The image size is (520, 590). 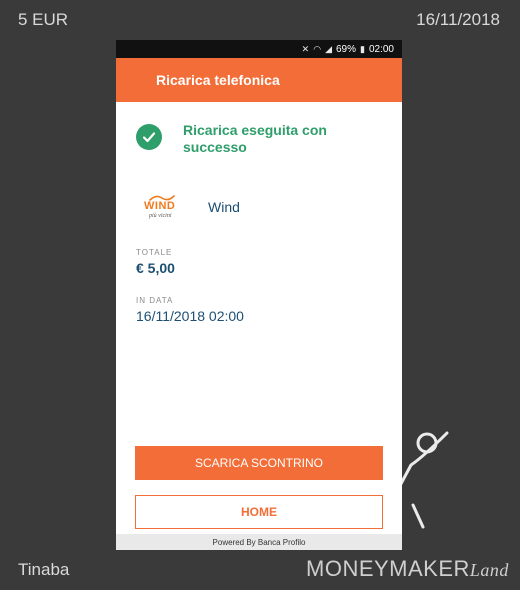 I want to click on download-receipt-button: SCARICA SCONTRINO, so click(x=259, y=463).